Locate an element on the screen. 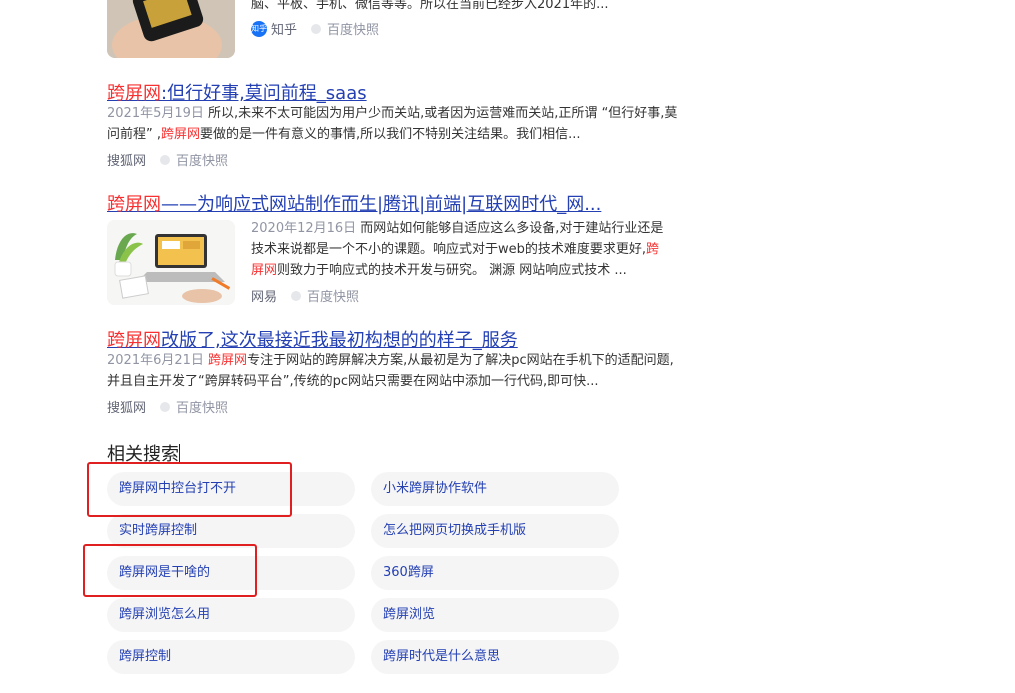 The height and width of the screenshot is (693, 1015). result-date: 2021年5月19日 is located at coordinates (155, 113).